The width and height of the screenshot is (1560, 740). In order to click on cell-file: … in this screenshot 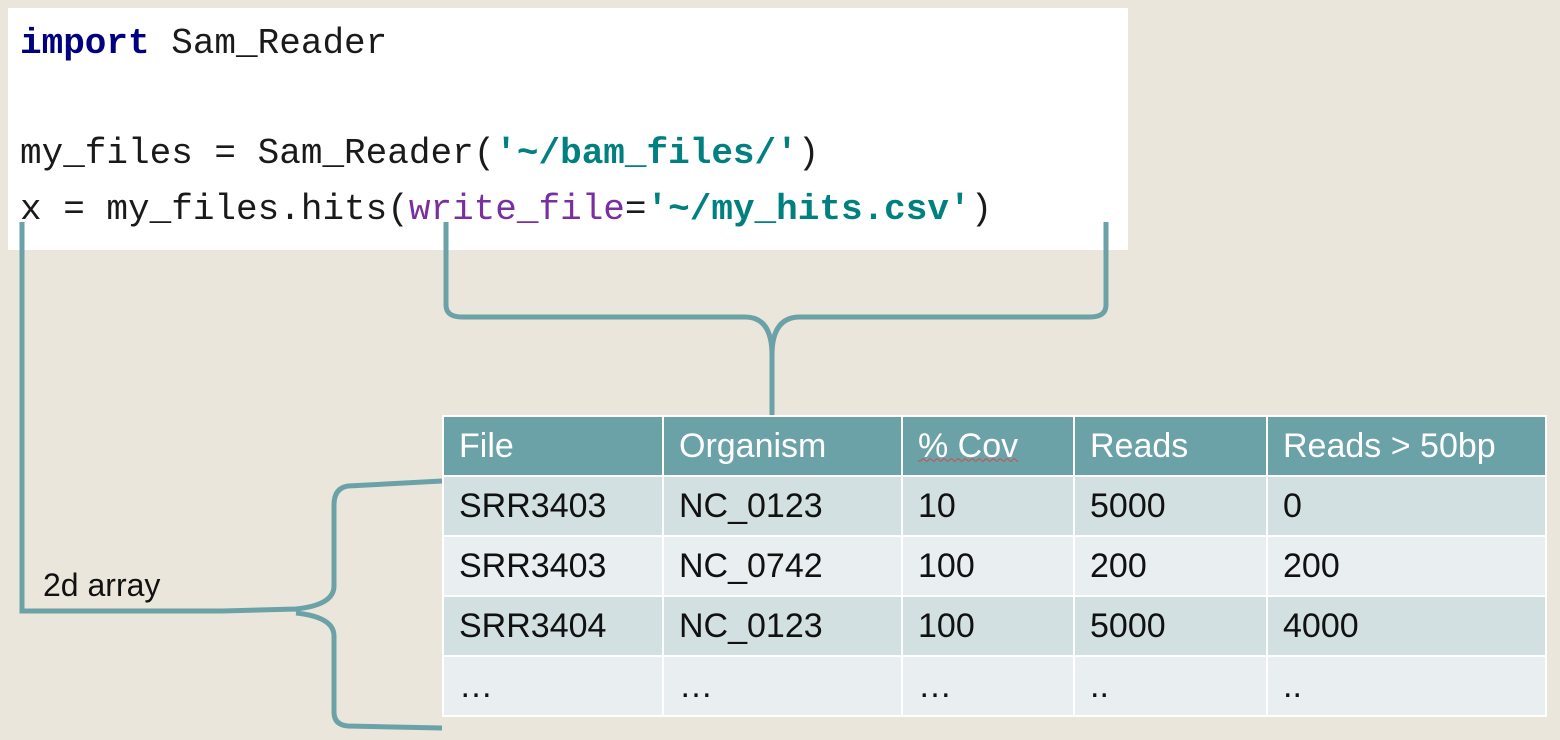, I will do `click(553, 686)`.